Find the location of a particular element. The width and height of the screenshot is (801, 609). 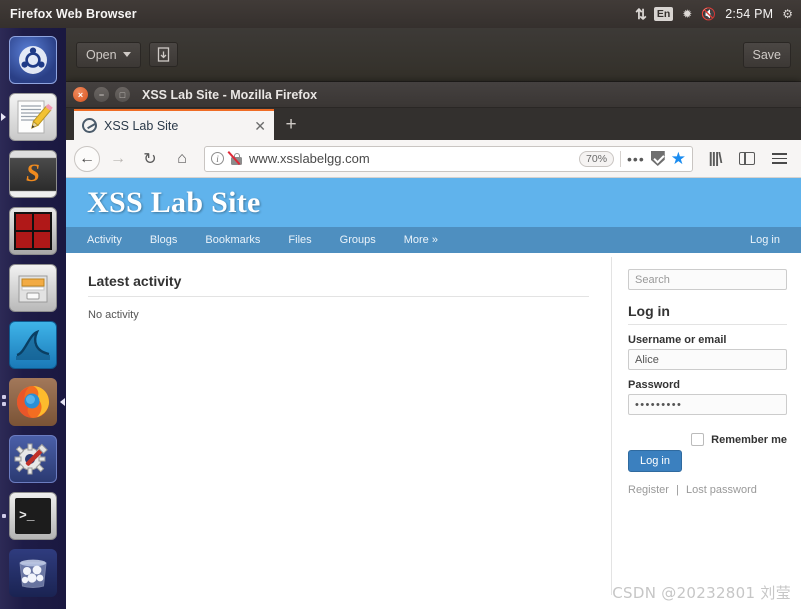

gear-wrench-icon is located at coordinates (33, 458).